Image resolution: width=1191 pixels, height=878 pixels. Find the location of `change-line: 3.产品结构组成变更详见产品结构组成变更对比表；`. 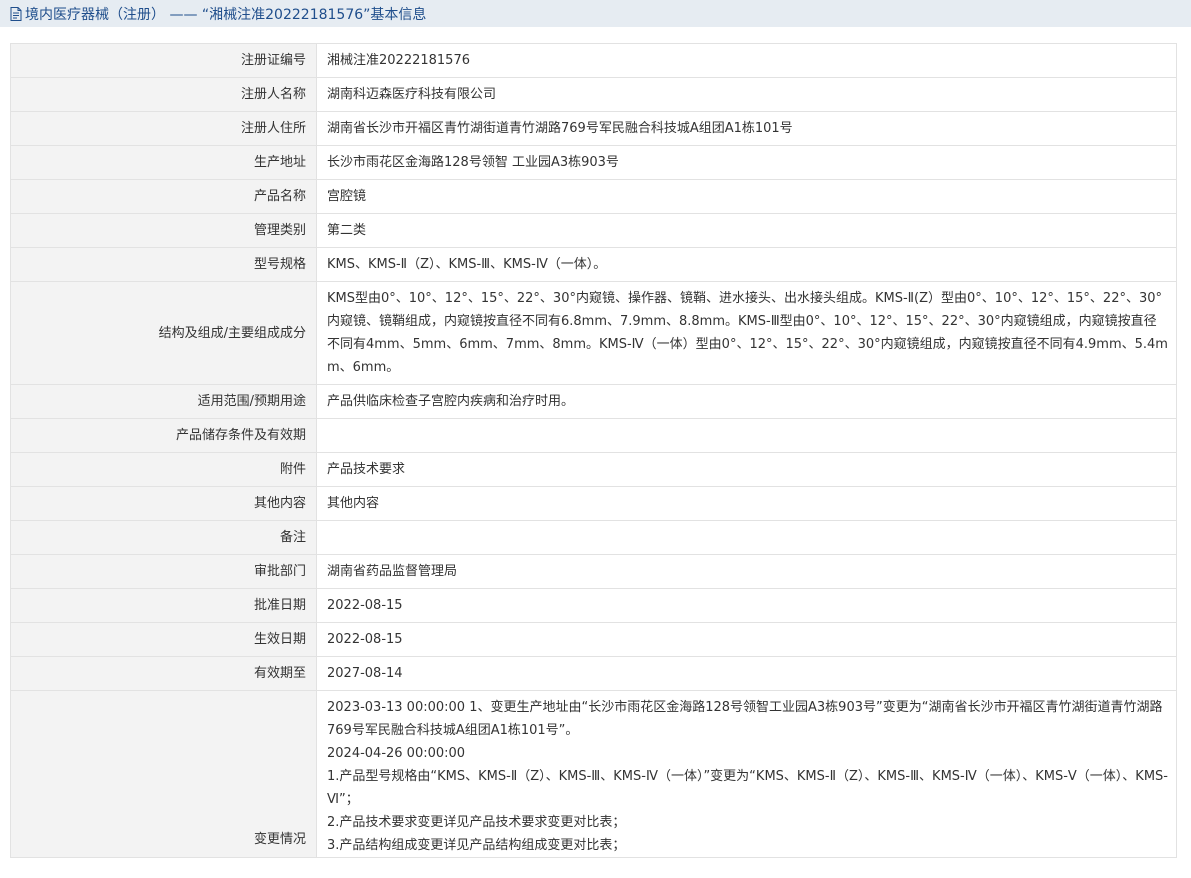

change-line: 3.产品结构组成变更详见产品结构组成变更对比表； is located at coordinates (476, 845).